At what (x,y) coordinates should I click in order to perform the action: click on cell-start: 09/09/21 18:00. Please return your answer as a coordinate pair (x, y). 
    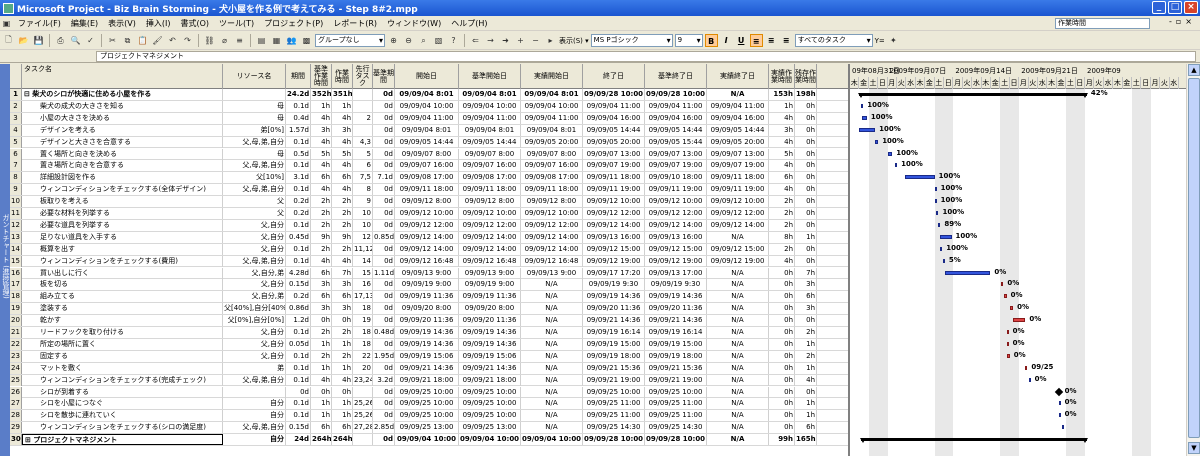
    Looking at the image, I should click on (427, 380).